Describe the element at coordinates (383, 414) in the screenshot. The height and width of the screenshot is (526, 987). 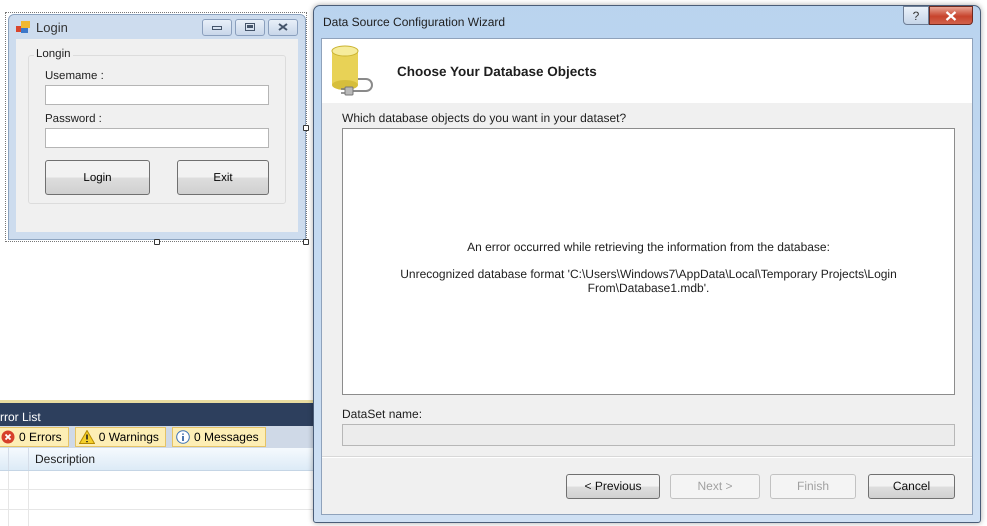
I see `field-label: DataSet name:` at that location.